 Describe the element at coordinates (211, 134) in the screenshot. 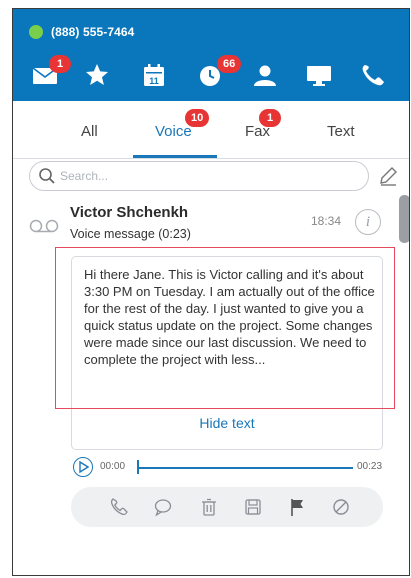

I see `message-tabs: All Voice 10 Fax 1 Text` at that location.